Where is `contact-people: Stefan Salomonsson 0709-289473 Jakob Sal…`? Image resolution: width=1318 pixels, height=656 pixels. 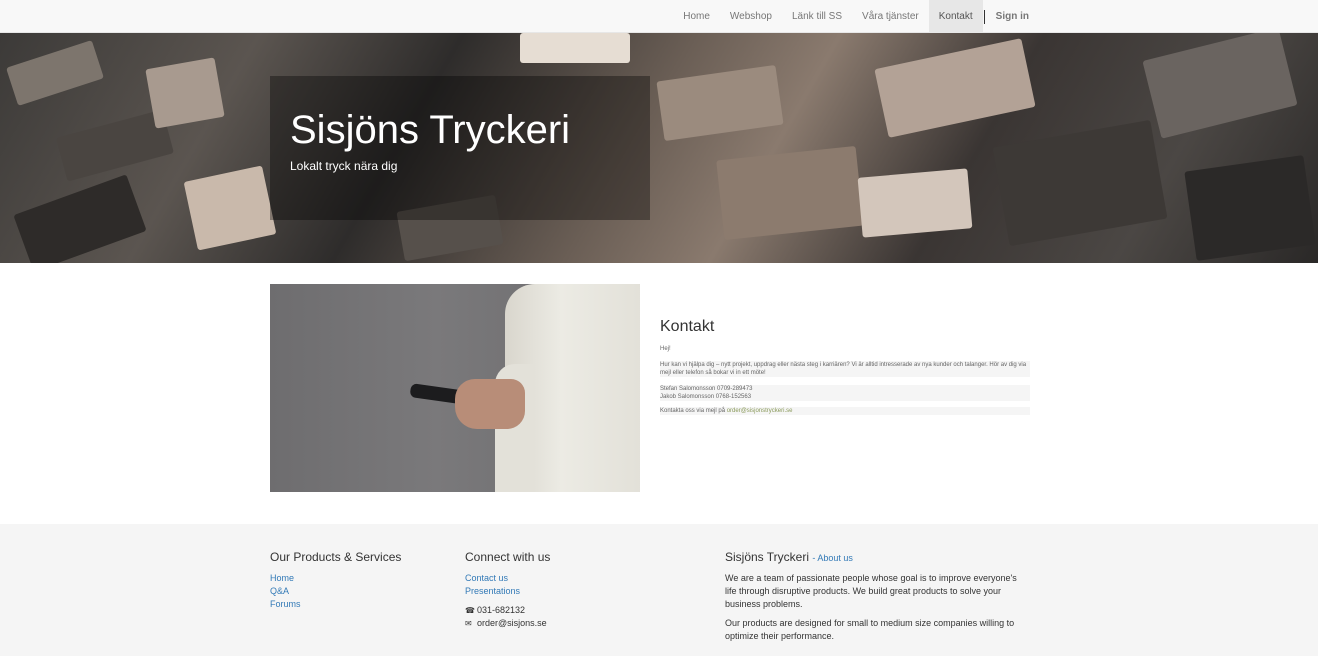
contact-people: Stefan Salomonsson 0709-289473 Jakob Sal… is located at coordinates (845, 393).